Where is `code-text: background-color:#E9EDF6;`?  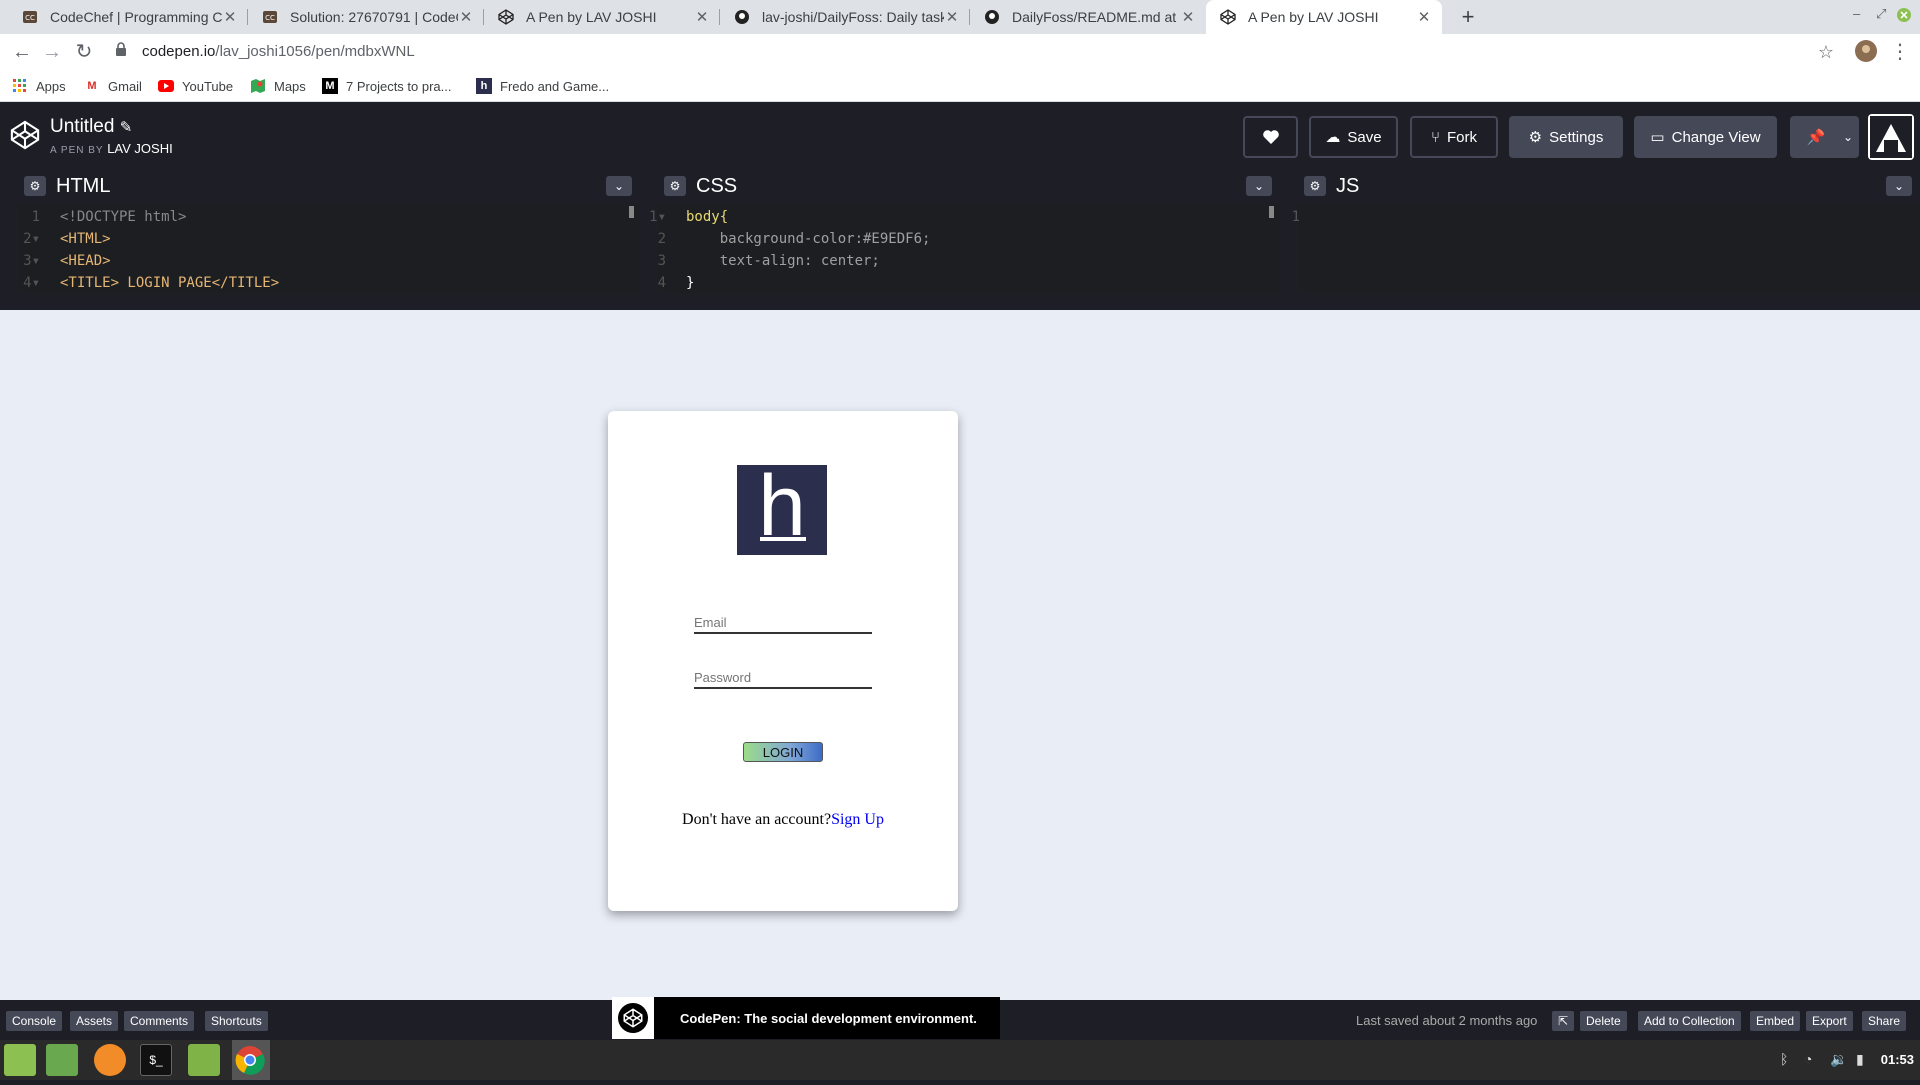
code-text: background-color:#E9EDF6; is located at coordinates (808, 239).